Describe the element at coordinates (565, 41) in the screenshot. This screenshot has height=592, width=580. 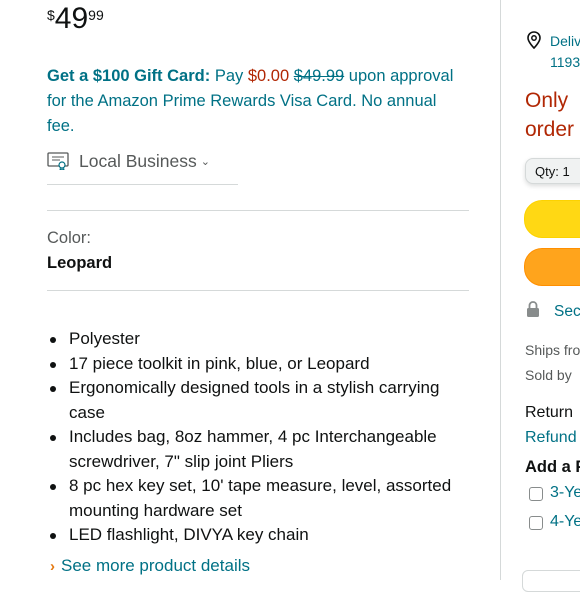
I see `deliver-line1: Deliv` at that location.